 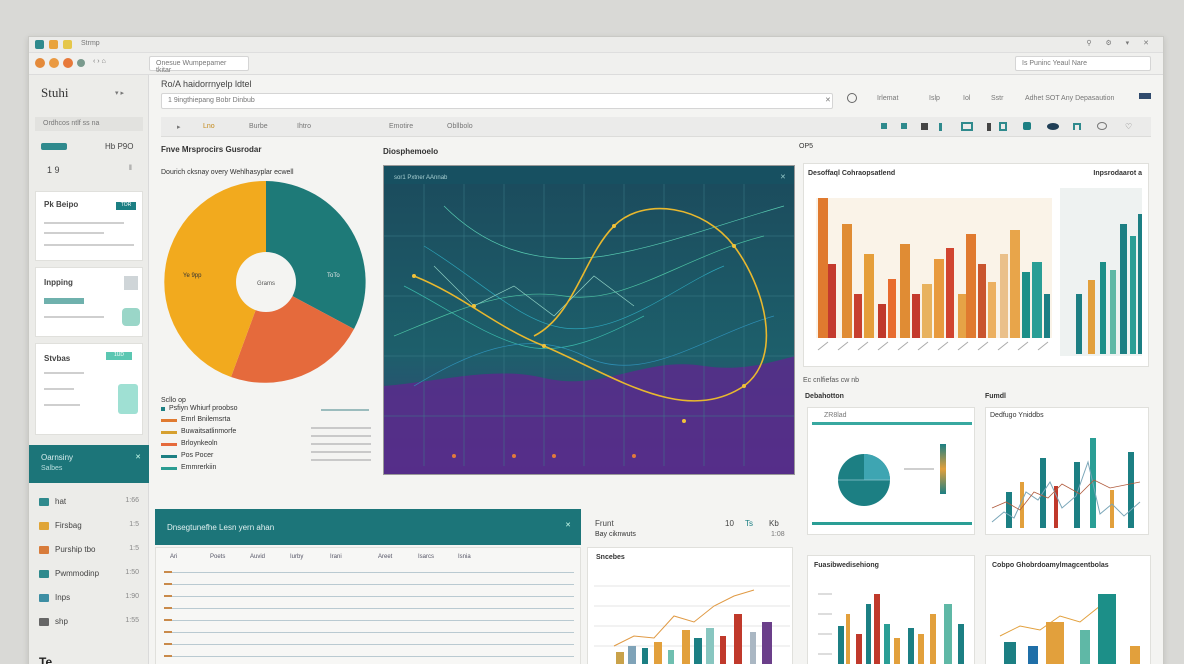 What do you see at coordinates (89, 599) in the screenshot?
I see `sidebar-item: Inps 1:90` at bounding box center [89, 599].